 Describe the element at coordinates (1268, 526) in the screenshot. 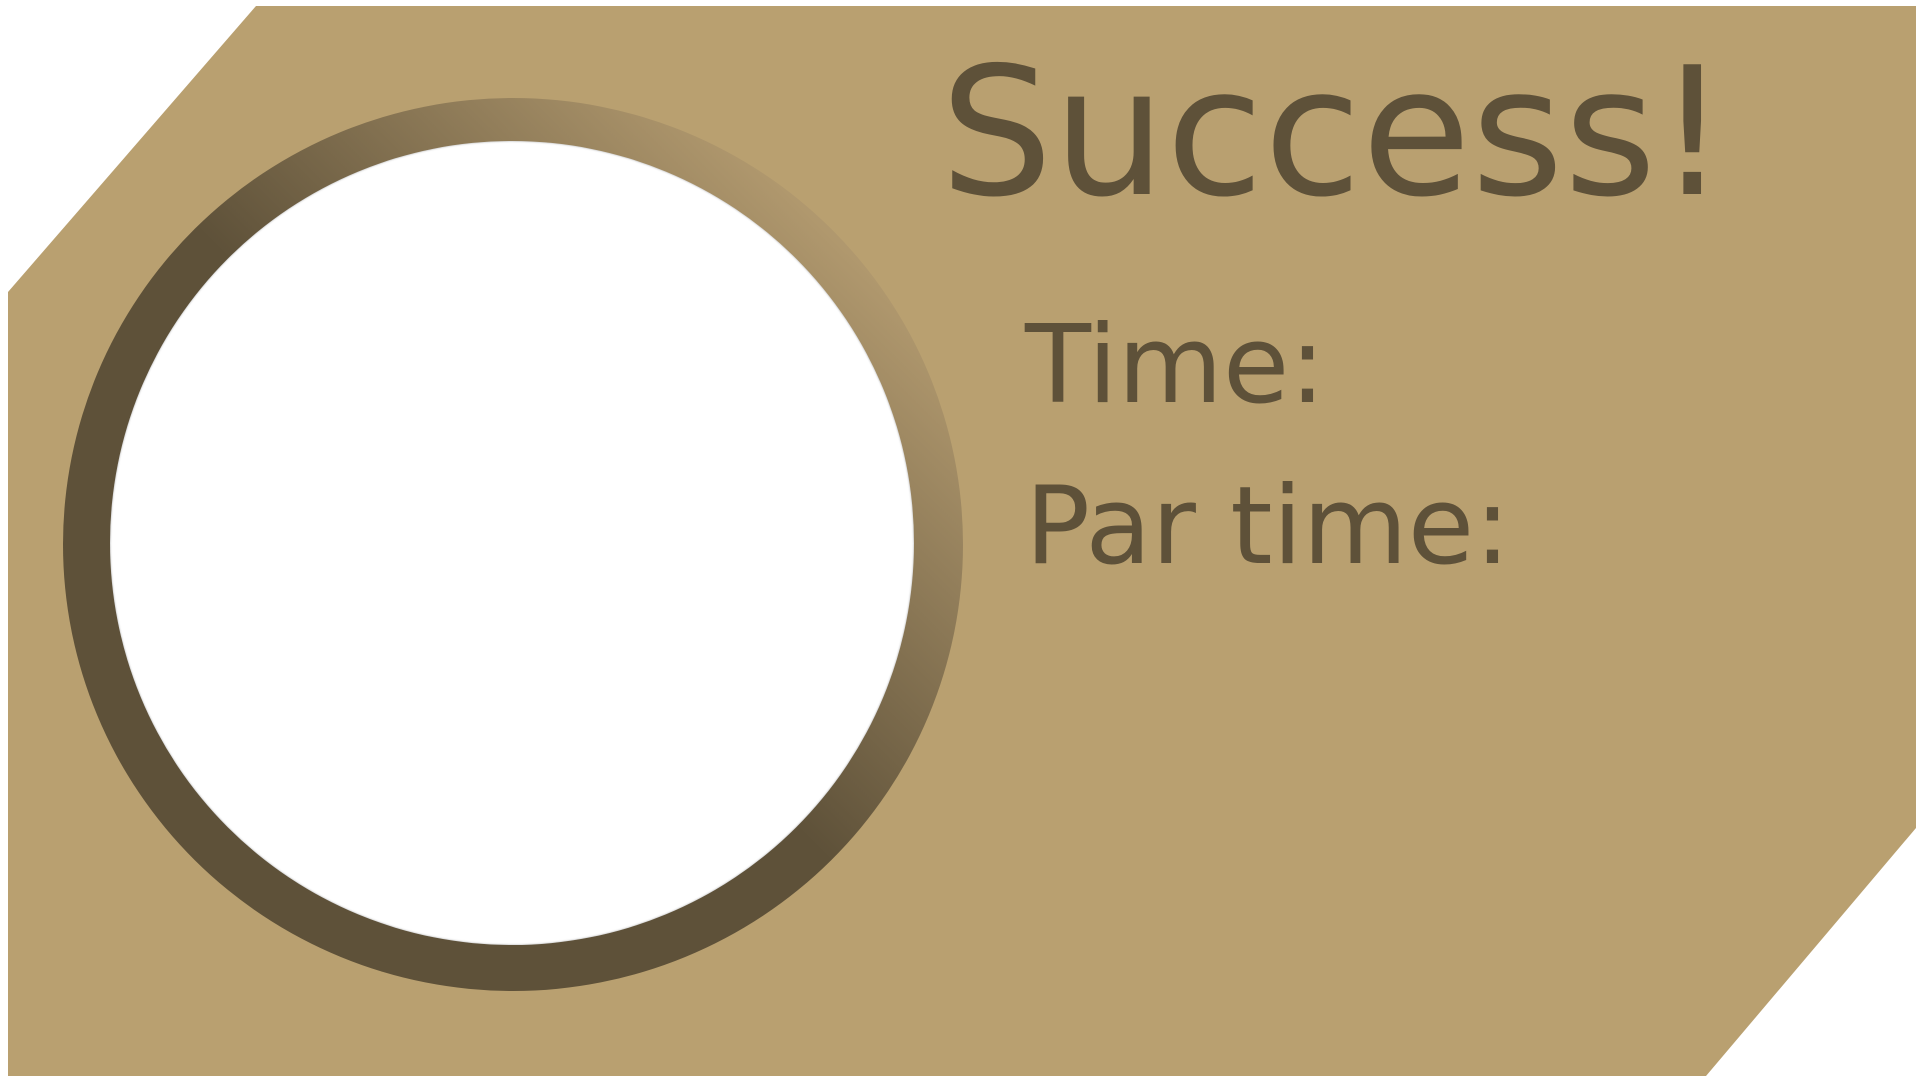

I see `par-time-label: Par time:` at that location.